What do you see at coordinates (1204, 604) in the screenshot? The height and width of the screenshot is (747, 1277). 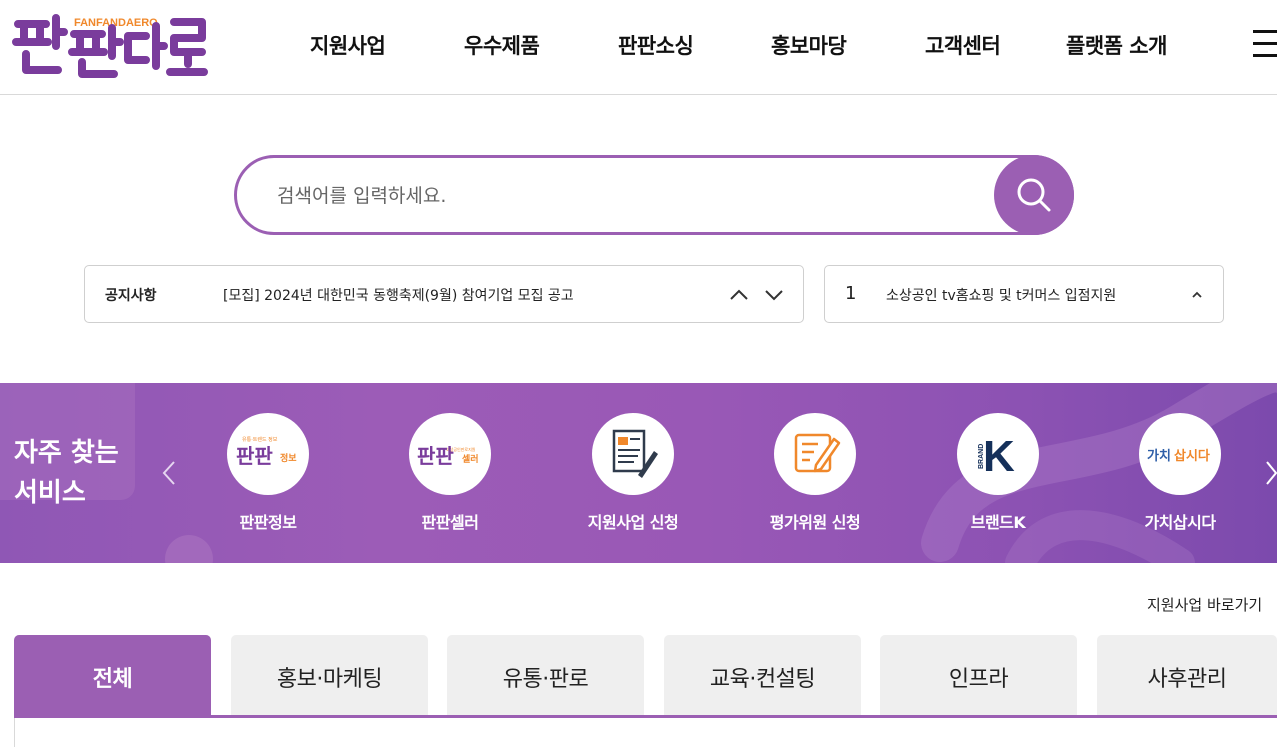 I see `support-quick-link: 지원사업 바로가기` at bounding box center [1204, 604].